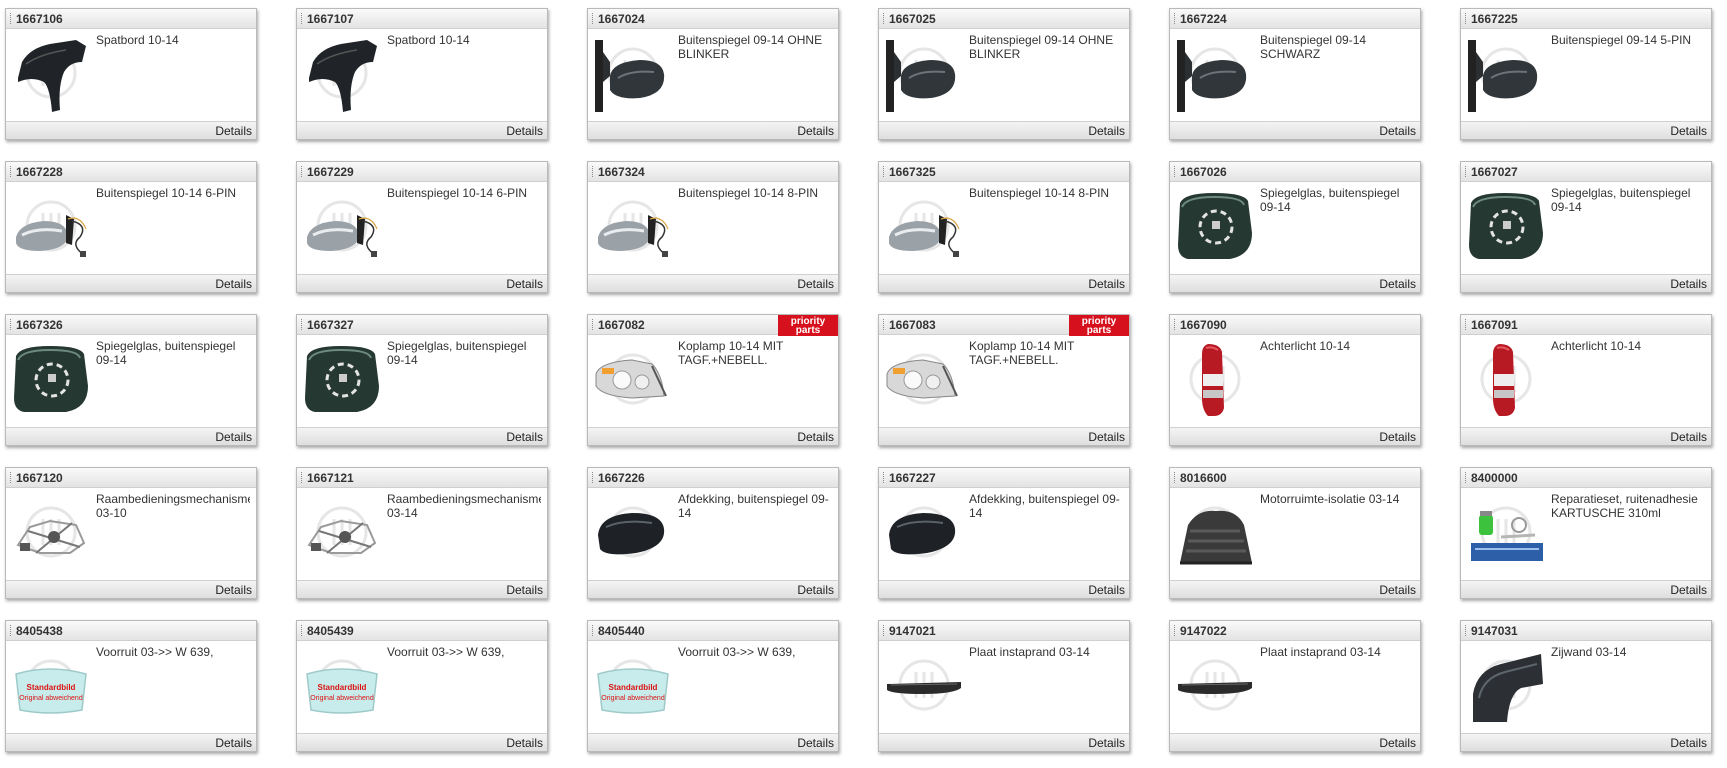 This screenshot has height=768, width=1727. Describe the element at coordinates (1295, 380) in the screenshot. I see `product-card: 1667090 Achterlicht 10-14 Details` at that location.